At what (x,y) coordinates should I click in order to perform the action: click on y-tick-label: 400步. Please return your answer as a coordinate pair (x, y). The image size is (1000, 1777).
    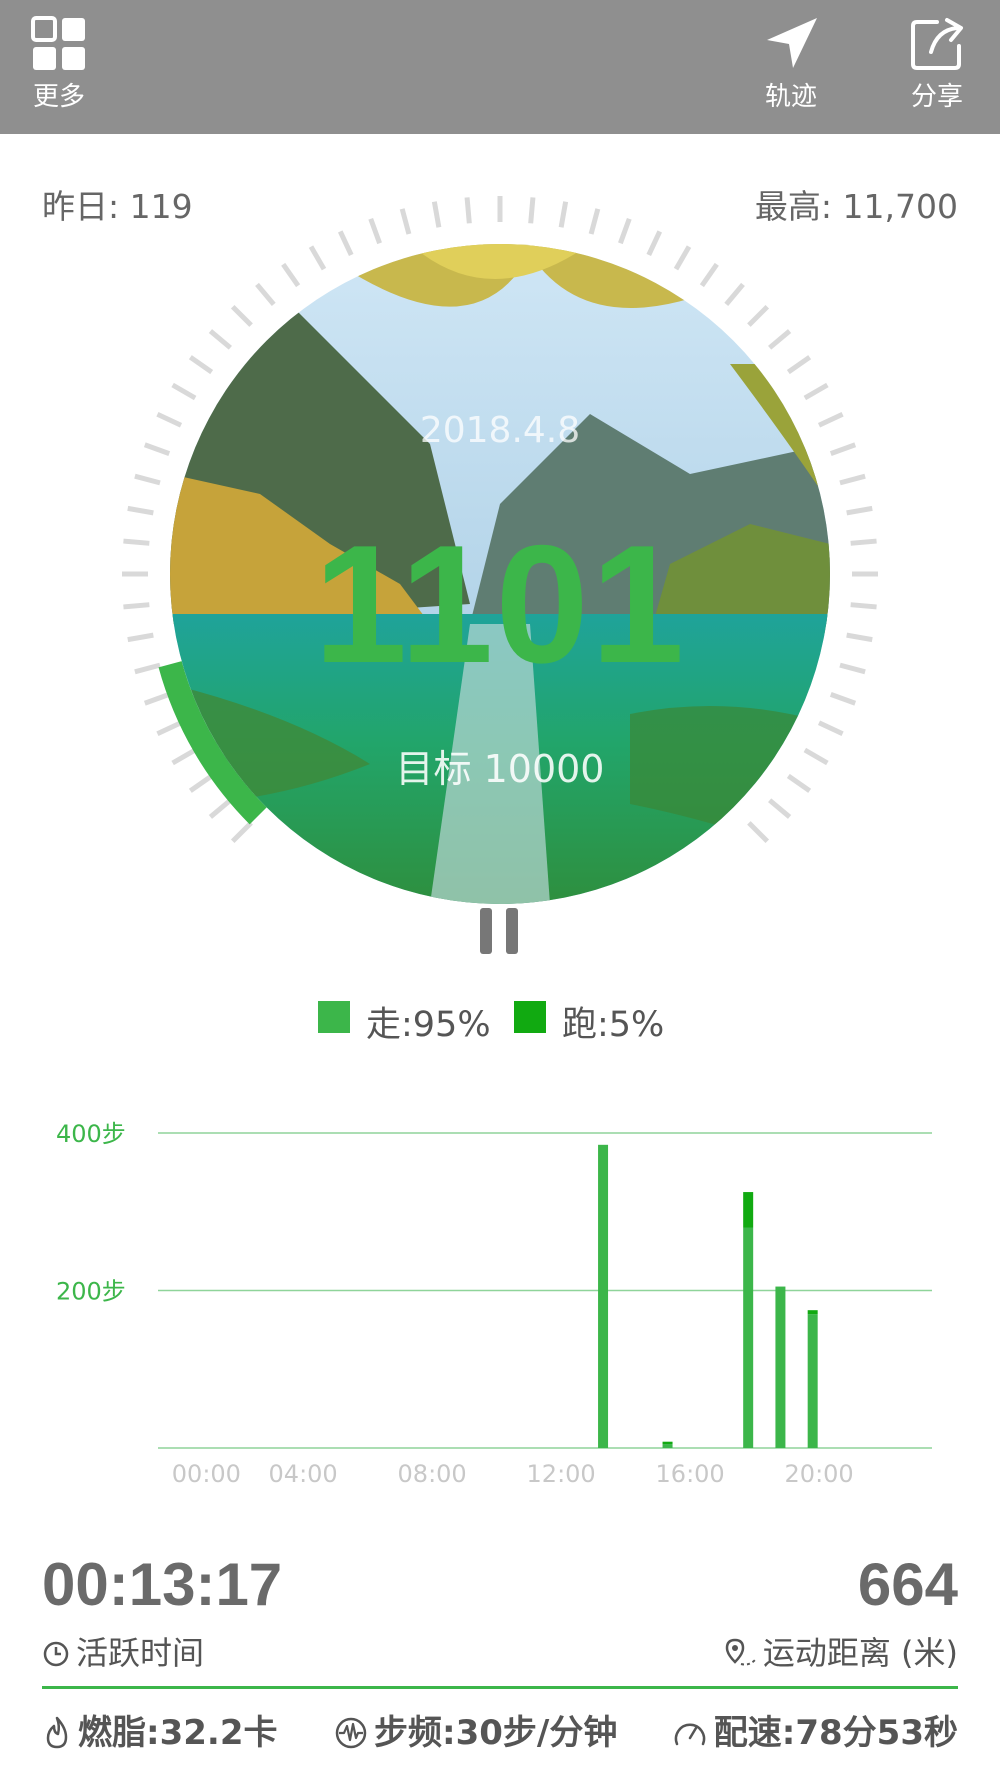
    Looking at the image, I should click on (91, 1134).